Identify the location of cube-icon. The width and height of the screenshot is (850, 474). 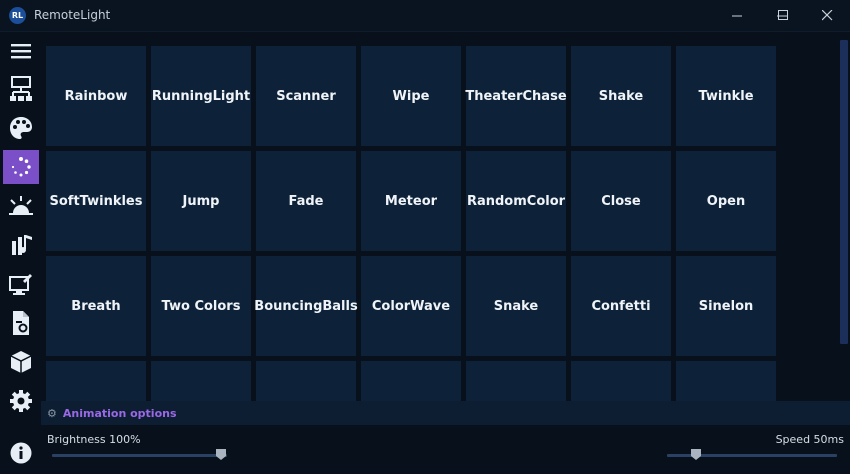
(21, 362).